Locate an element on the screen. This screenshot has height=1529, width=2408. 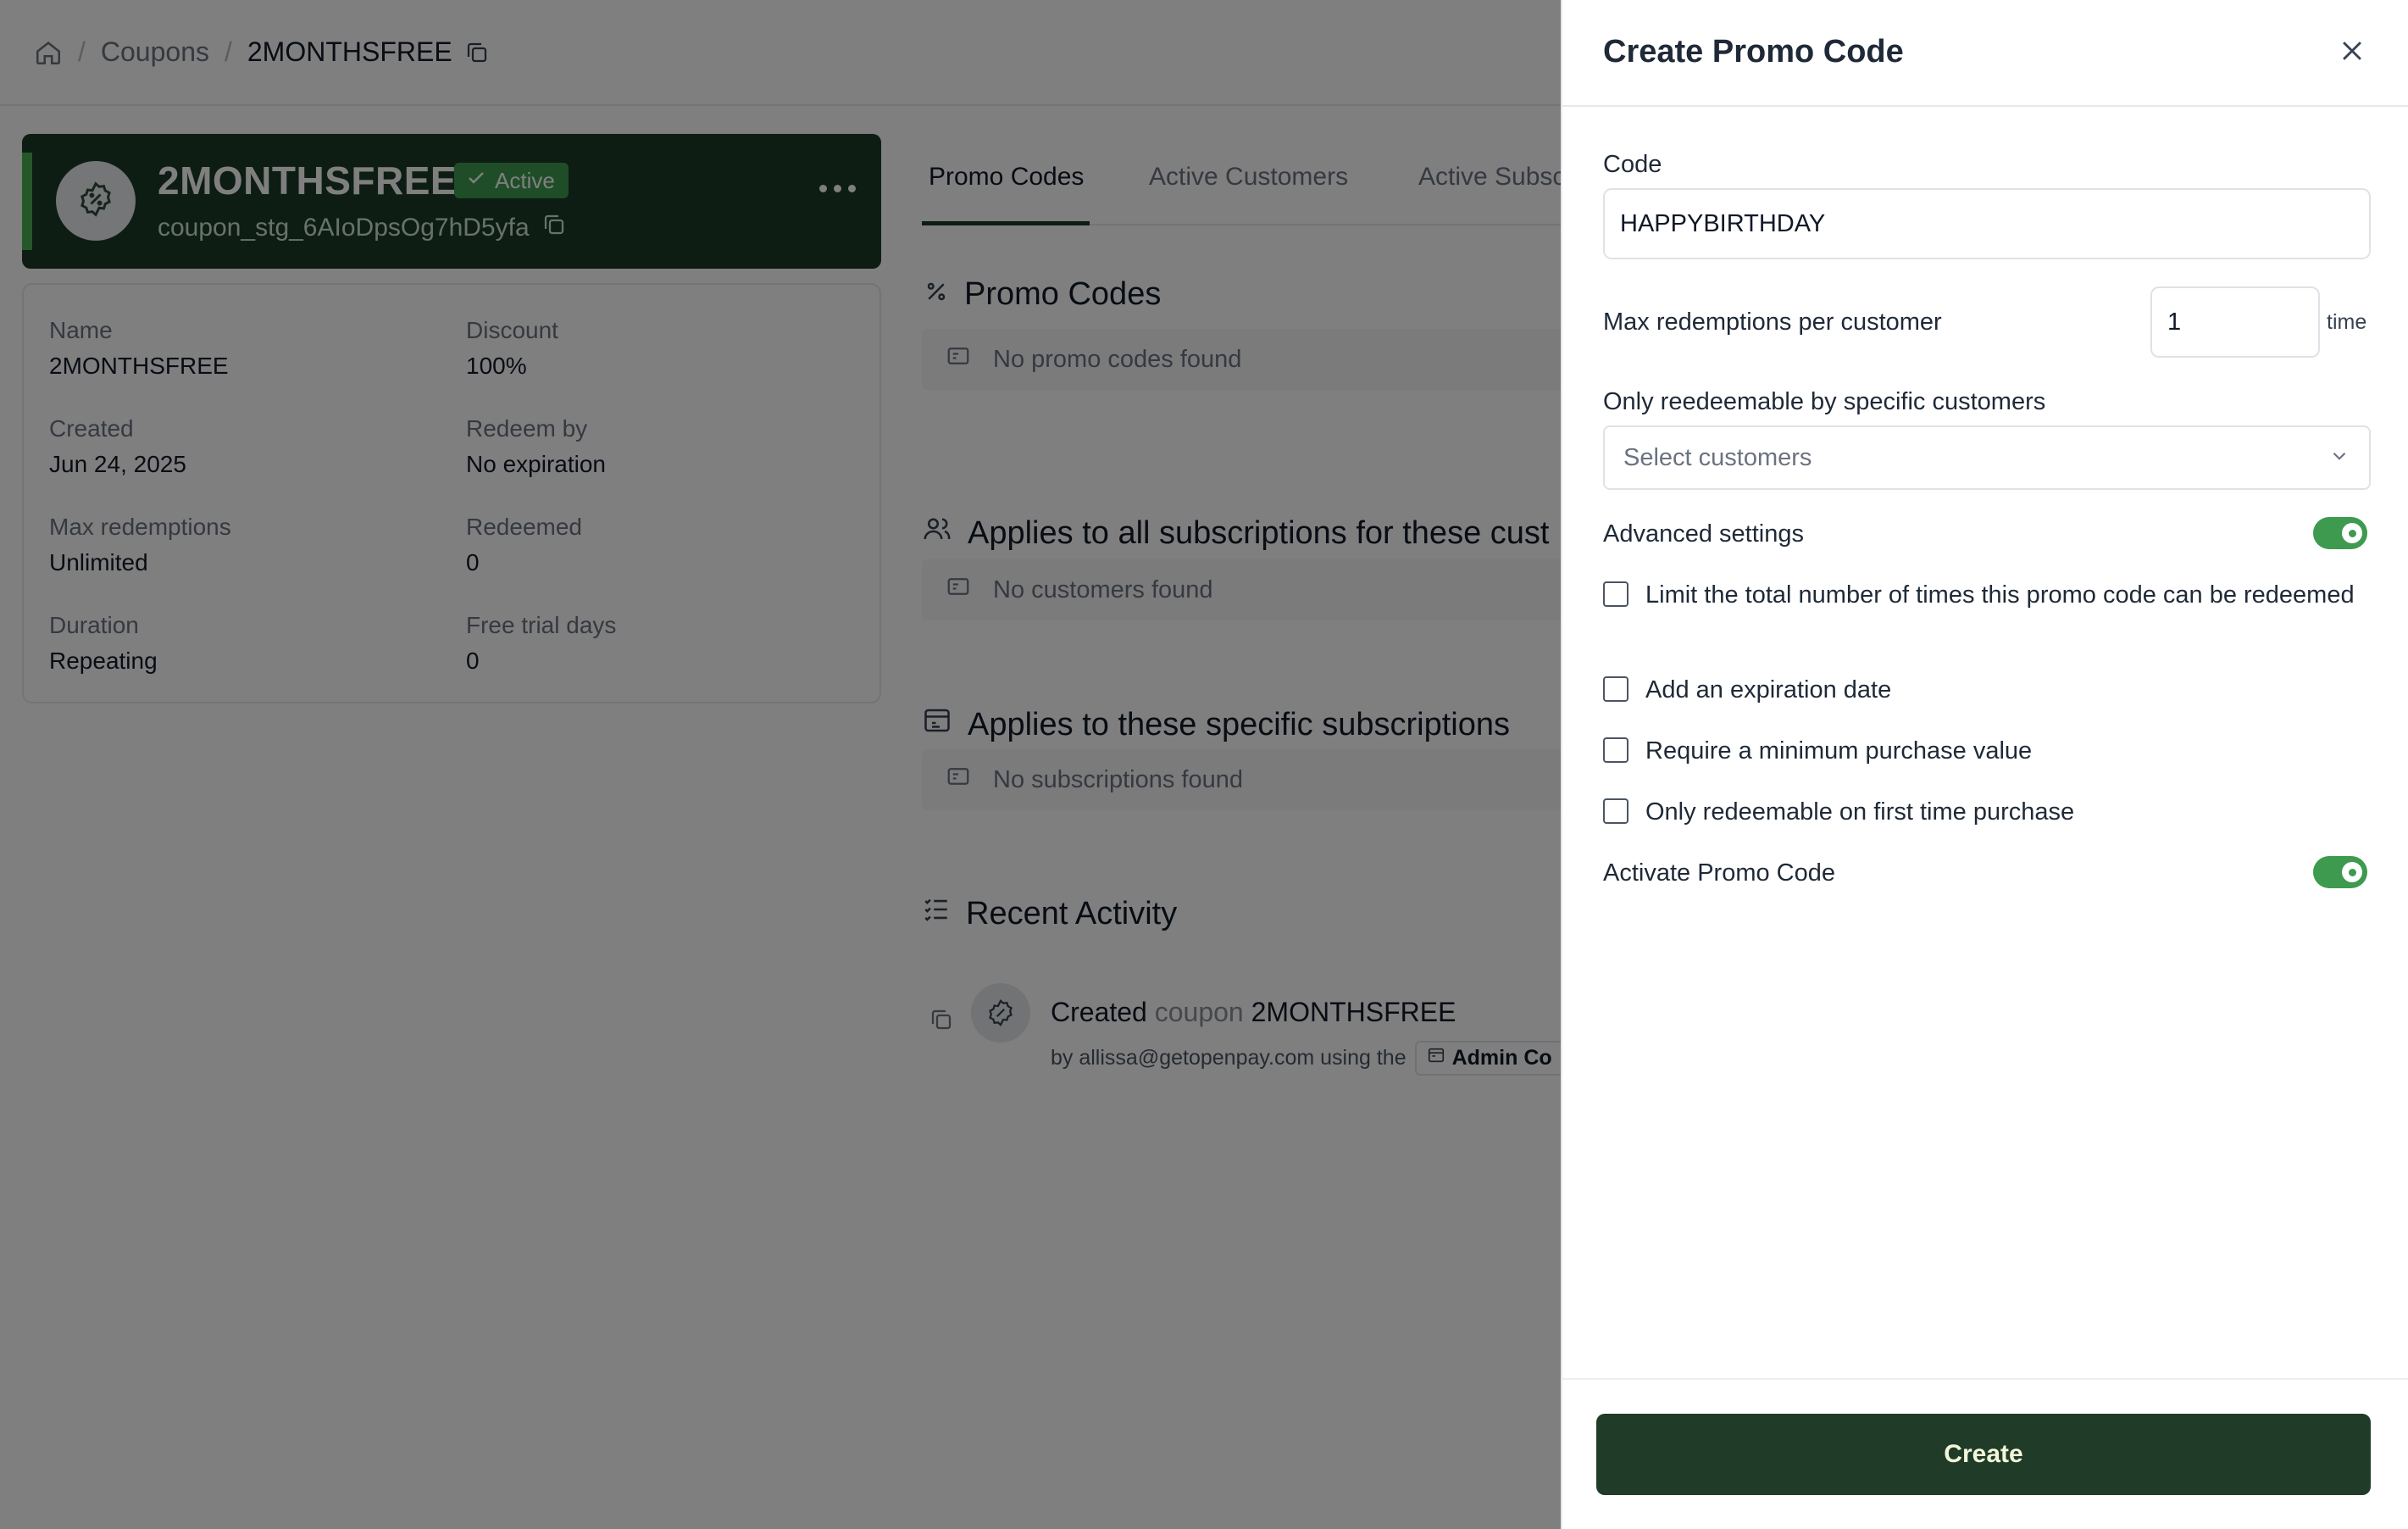
specific-customers-label: Only reedeemable by specific customers is located at coordinates (1824, 401).